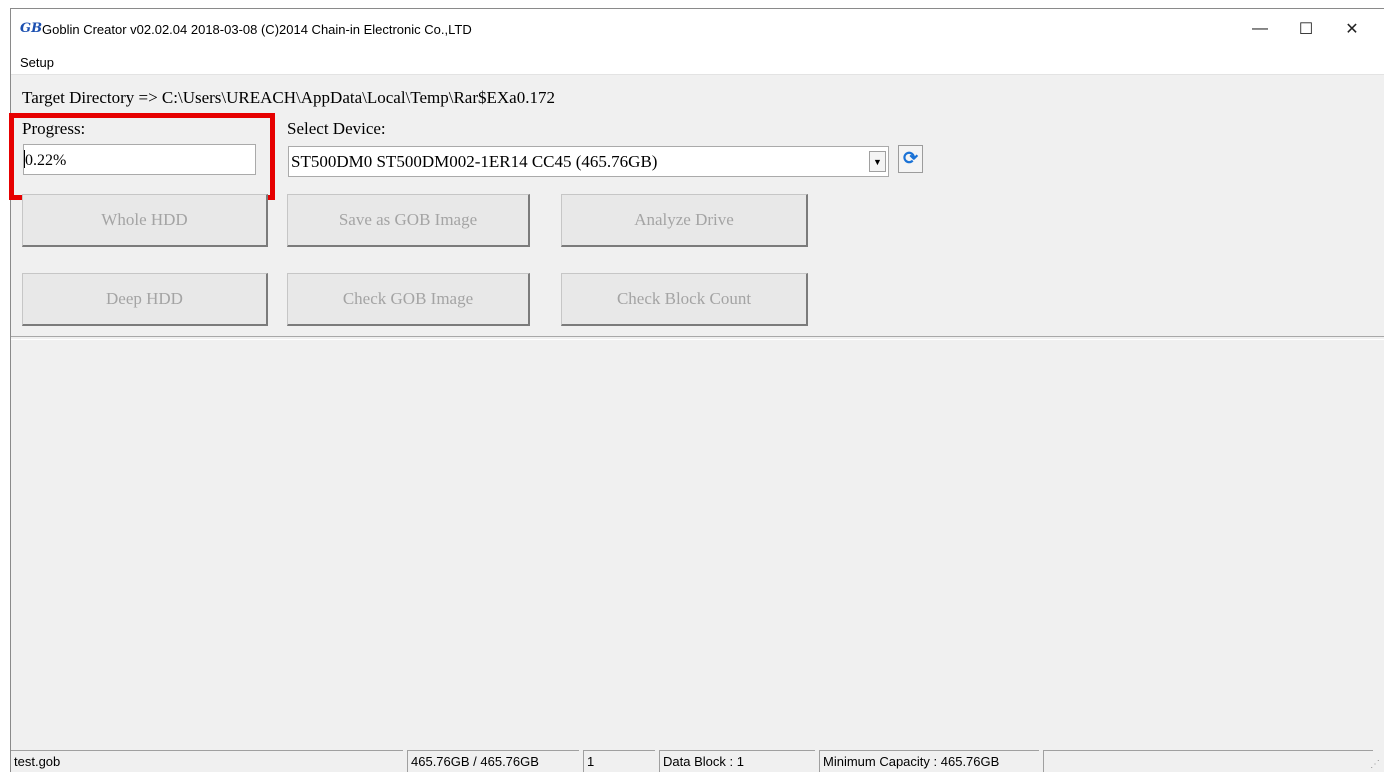 The width and height of the screenshot is (1384, 773). What do you see at coordinates (684, 220) in the screenshot?
I see `analyze-drive-button: Analyze Drive` at bounding box center [684, 220].